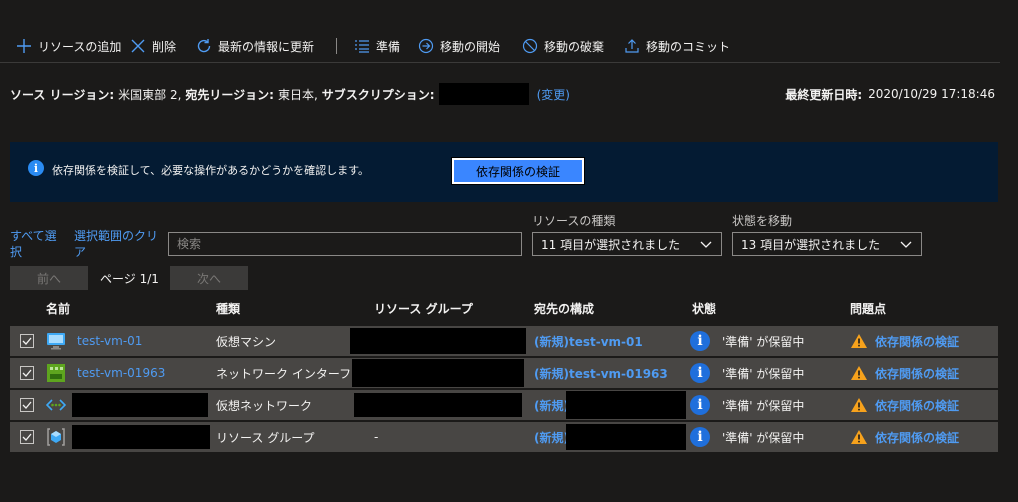 The image size is (1018, 502). Describe the element at coordinates (24, 46) in the screenshot. I see `plus-icon` at that location.